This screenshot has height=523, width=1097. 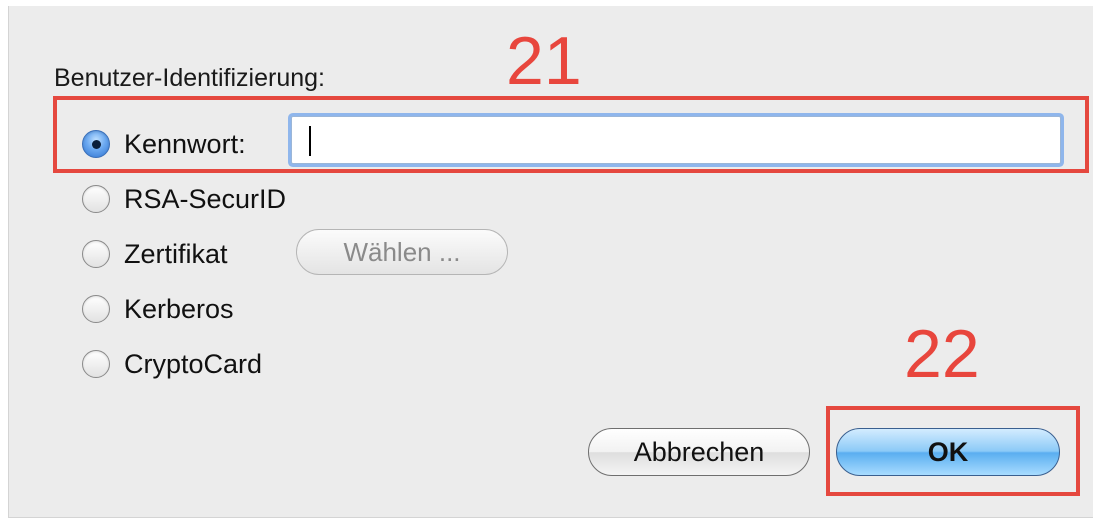 I want to click on text-caret, so click(x=310, y=141).